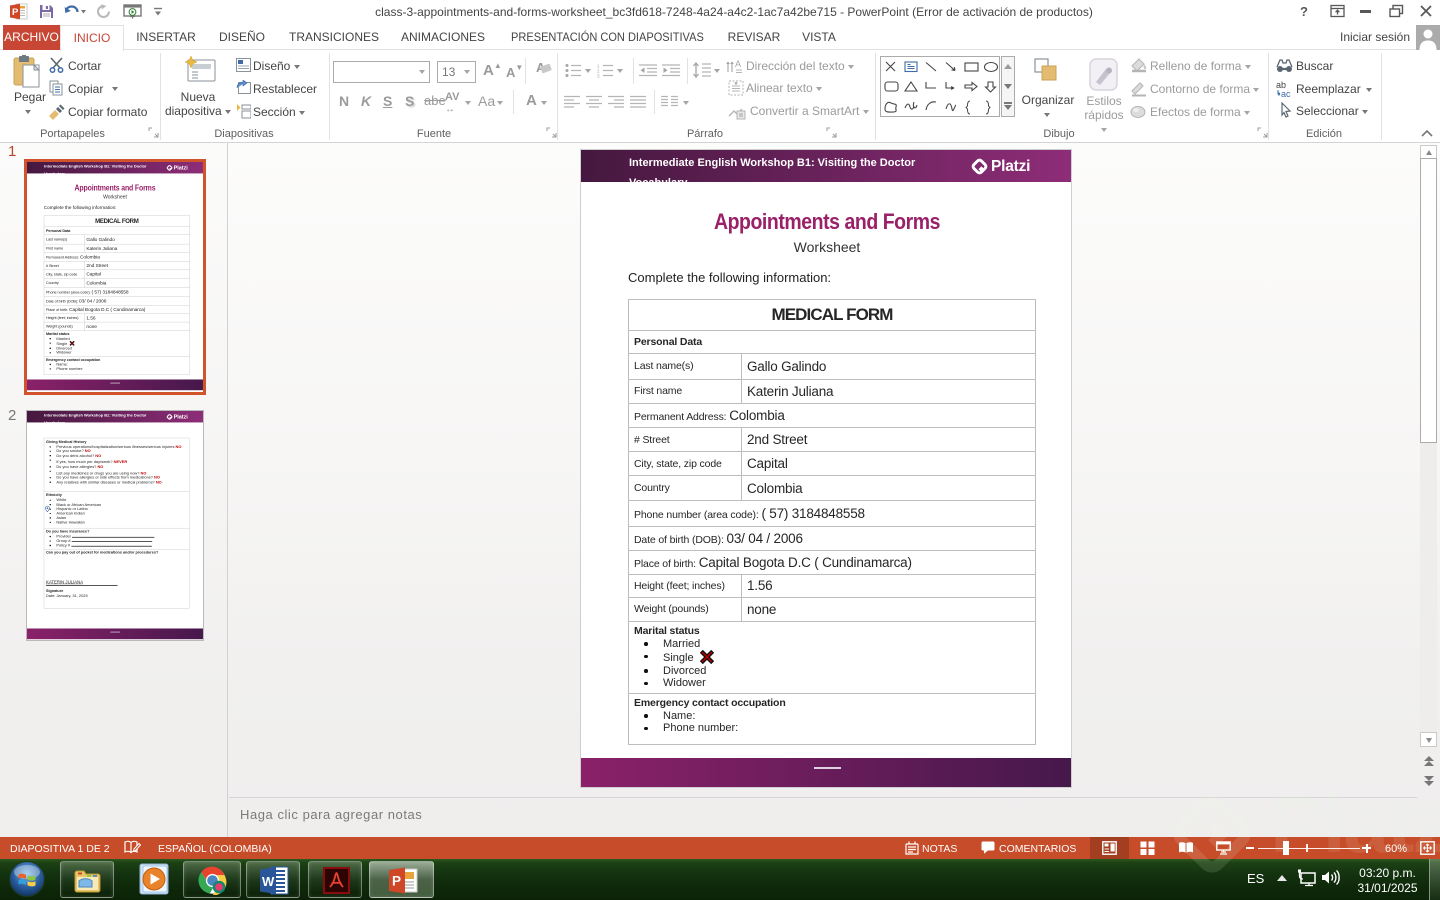  I want to click on svg-text: A, so click(738, 64).